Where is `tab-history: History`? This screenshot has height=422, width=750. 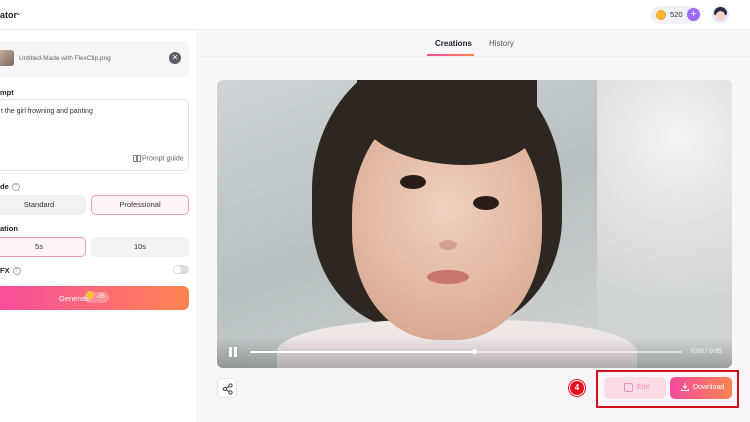 tab-history: History is located at coordinates (501, 43).